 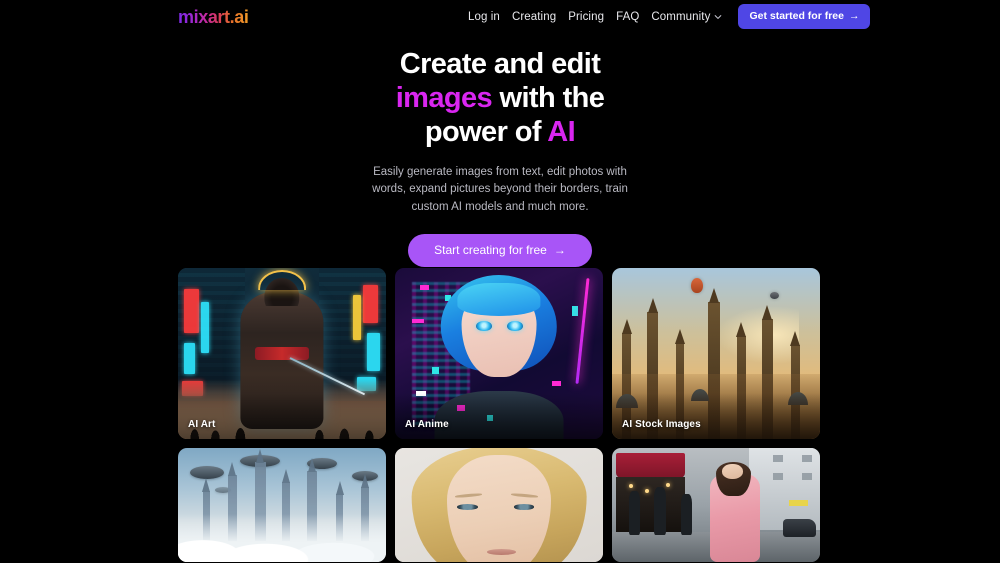 I want to click on gallery-card-label: AI Art, so click(x=202, y=424).